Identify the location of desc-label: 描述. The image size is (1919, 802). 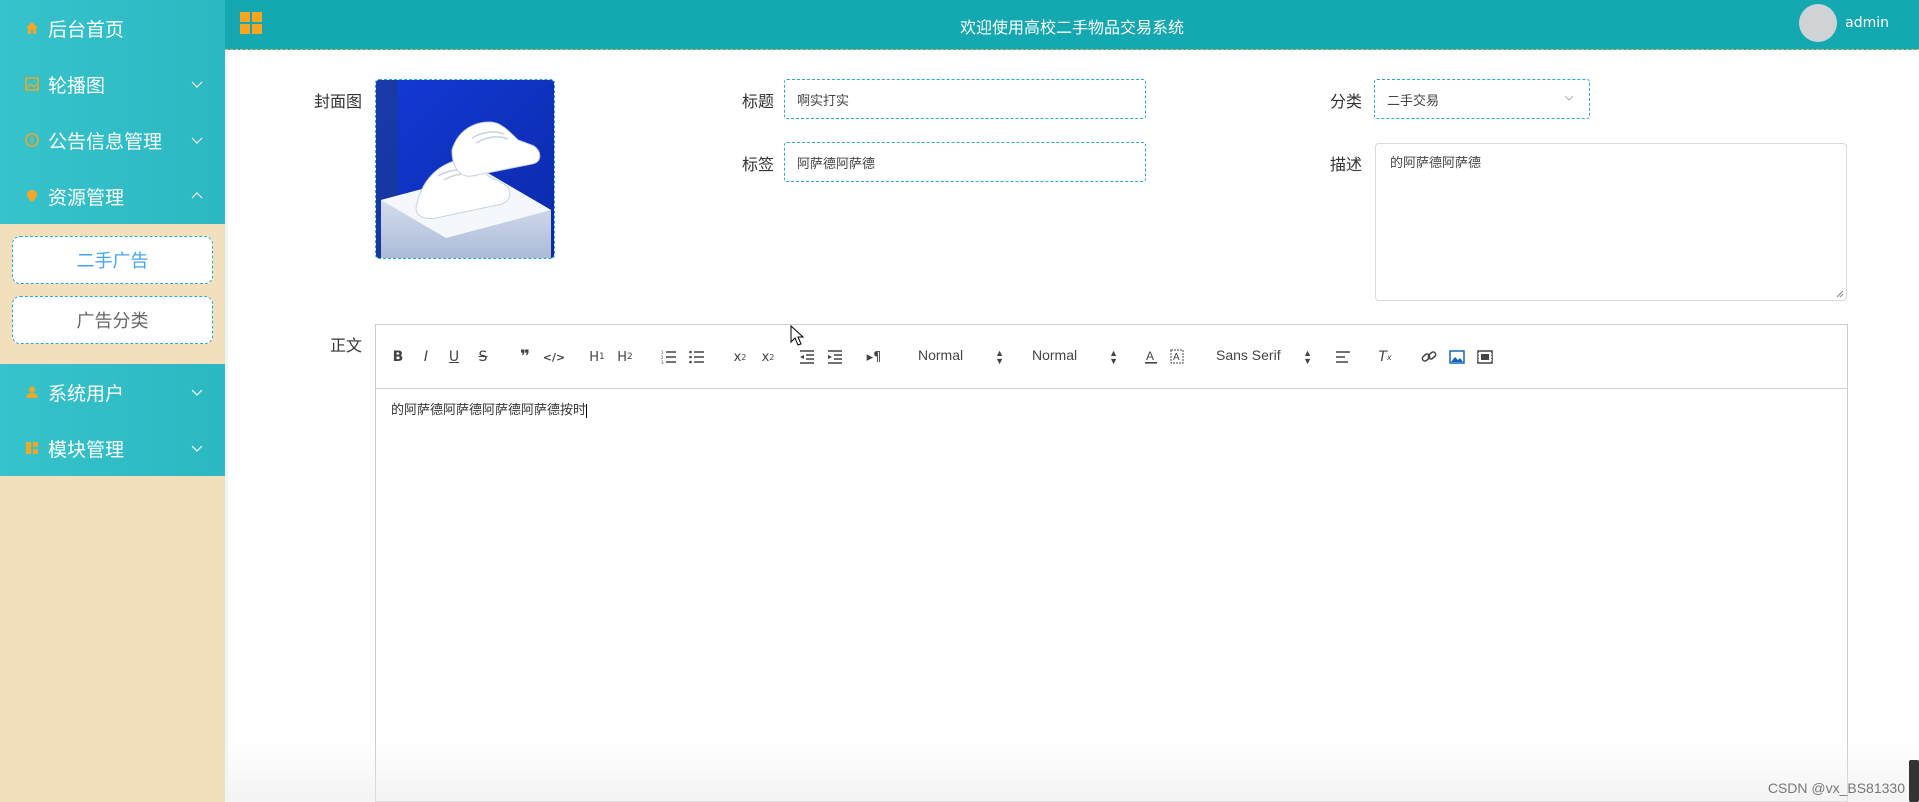
(1346, 164).